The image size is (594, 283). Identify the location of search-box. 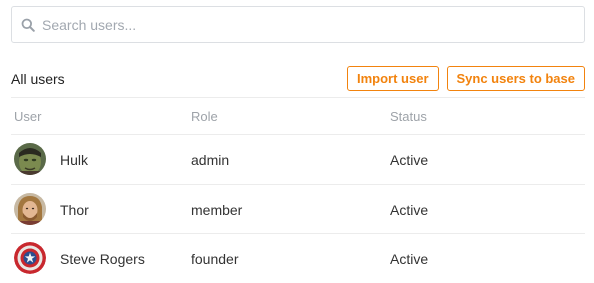
(298, 24).